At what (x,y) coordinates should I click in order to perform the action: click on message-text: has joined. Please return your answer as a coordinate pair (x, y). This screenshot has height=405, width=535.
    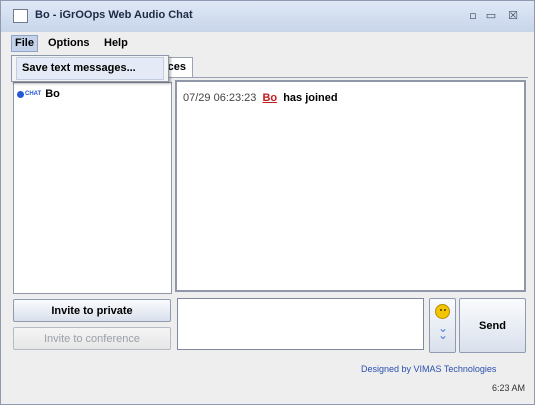
    Looking at the image, I should click on (310, 98).